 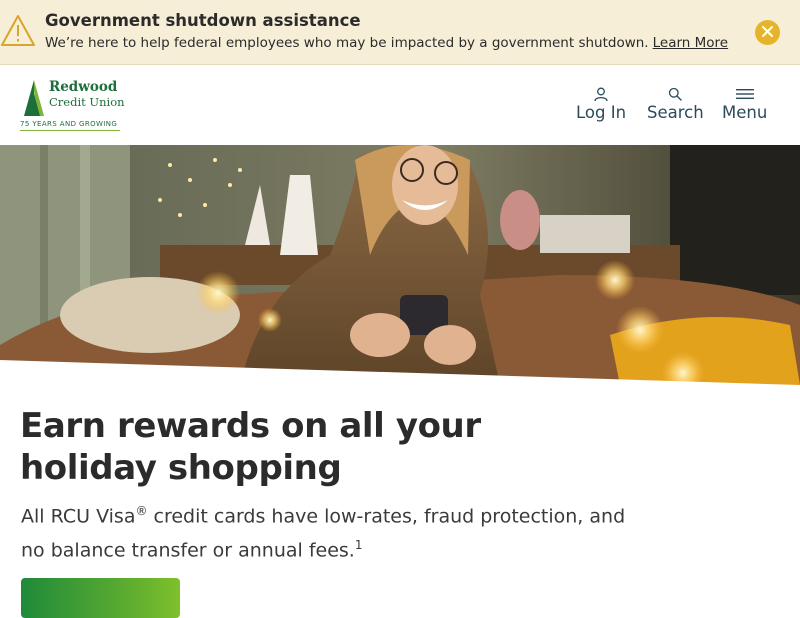 What do you see at coordinates (745, 112) in the screenshot?
I see `menu-label: Menu` at bounding box center [745, 112].